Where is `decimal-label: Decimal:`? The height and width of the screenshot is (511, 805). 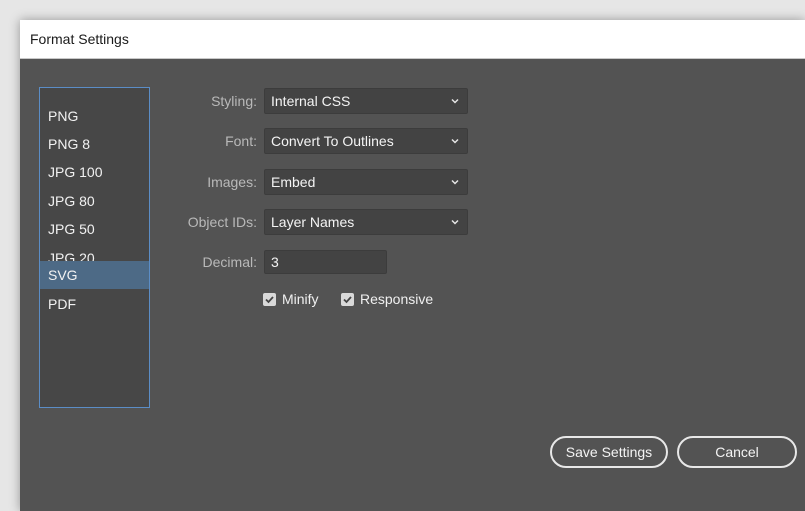 decimal-label: Decimal: is located at coordinates (229, 262).